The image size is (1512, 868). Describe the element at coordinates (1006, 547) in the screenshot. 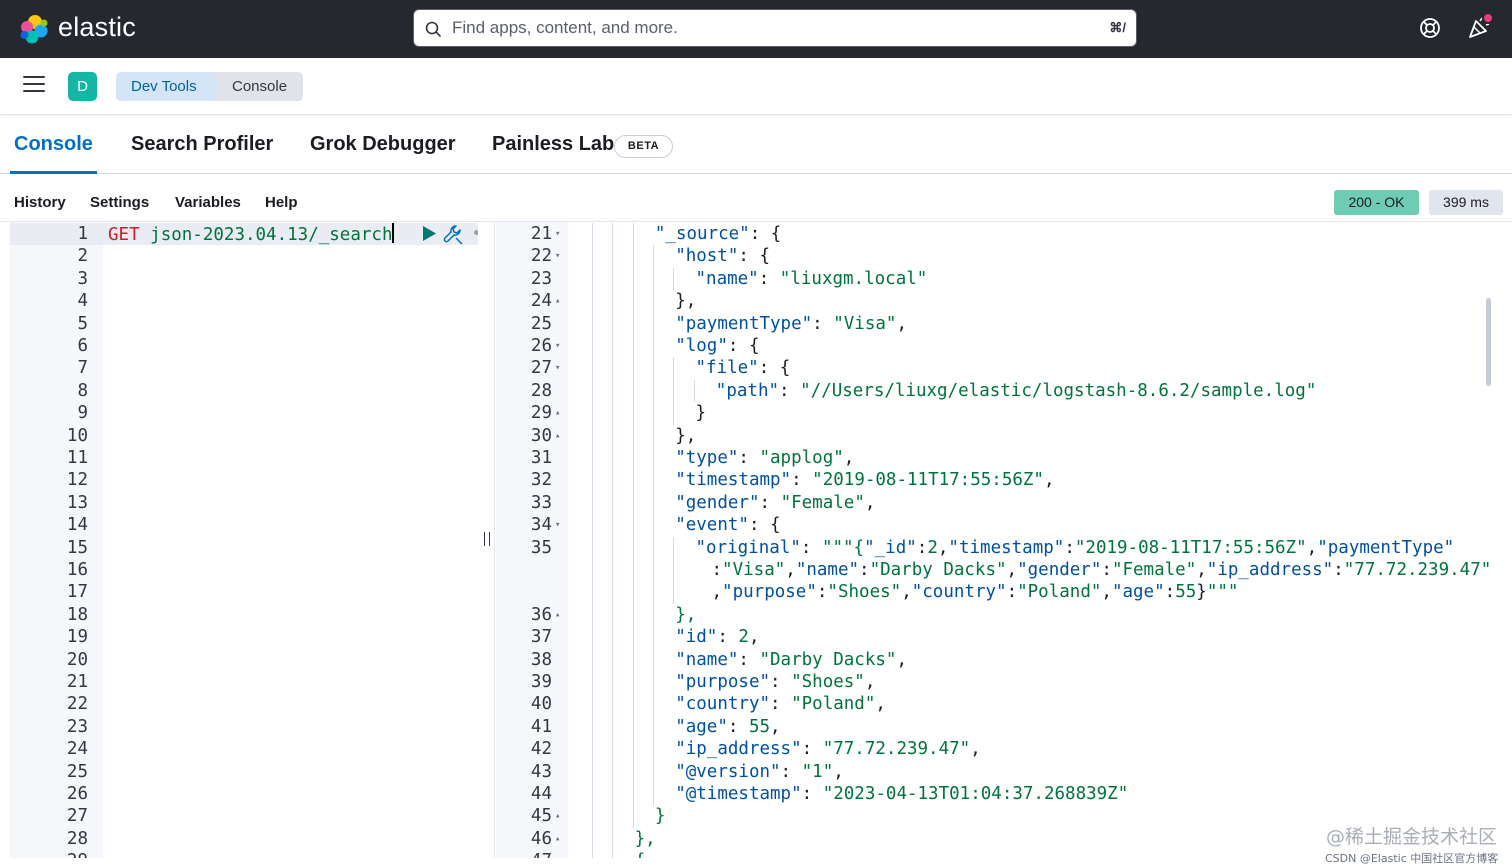

I see `code-token: "timestamp"` at that location.